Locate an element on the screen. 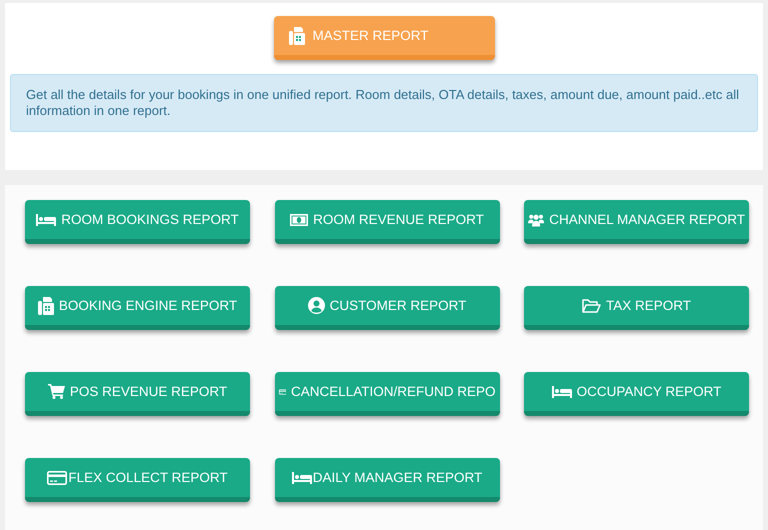  cart-icon is located at coordinates (56, 391).